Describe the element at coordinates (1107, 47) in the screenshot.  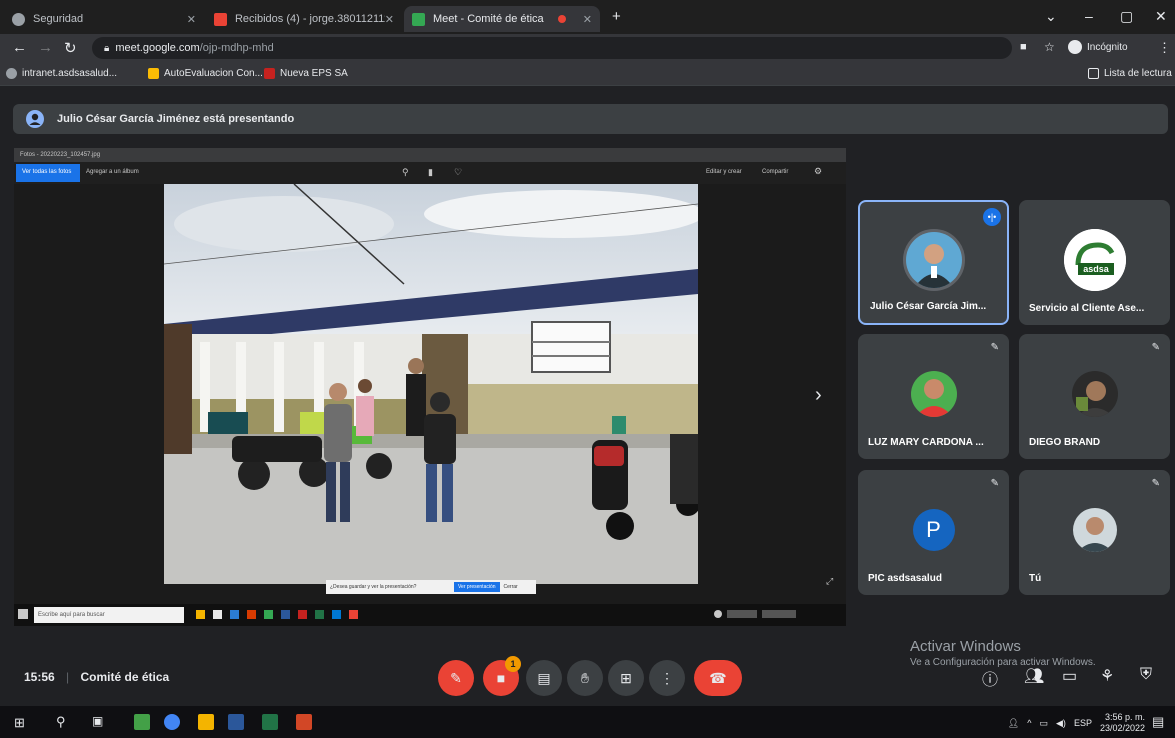
I see `incognito-label: Incógnito` at that location.